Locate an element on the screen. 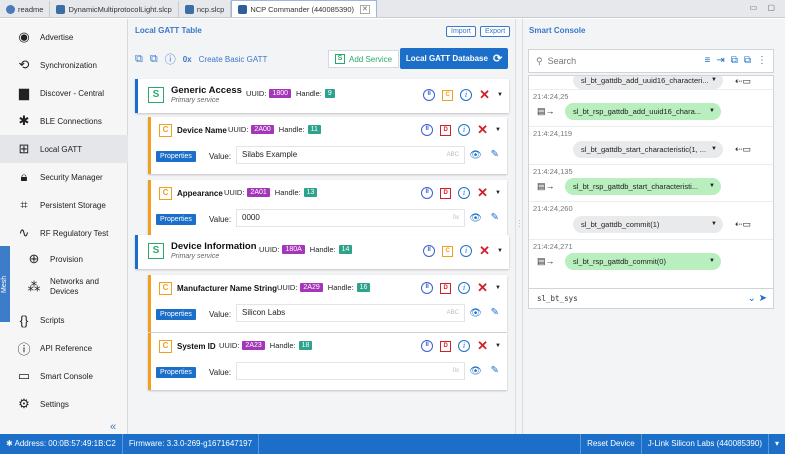 The width and height of the screenshot is (785, 454). sidebar-item-settings: ⚙ Settings is located at coordinates (64, 404).